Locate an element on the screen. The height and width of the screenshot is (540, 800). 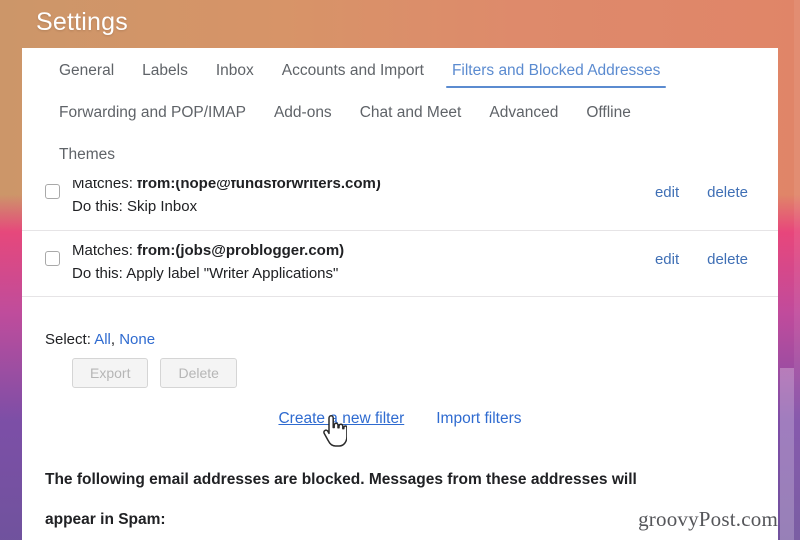
tab-labels: Labels is located at coordinates (165, 69).